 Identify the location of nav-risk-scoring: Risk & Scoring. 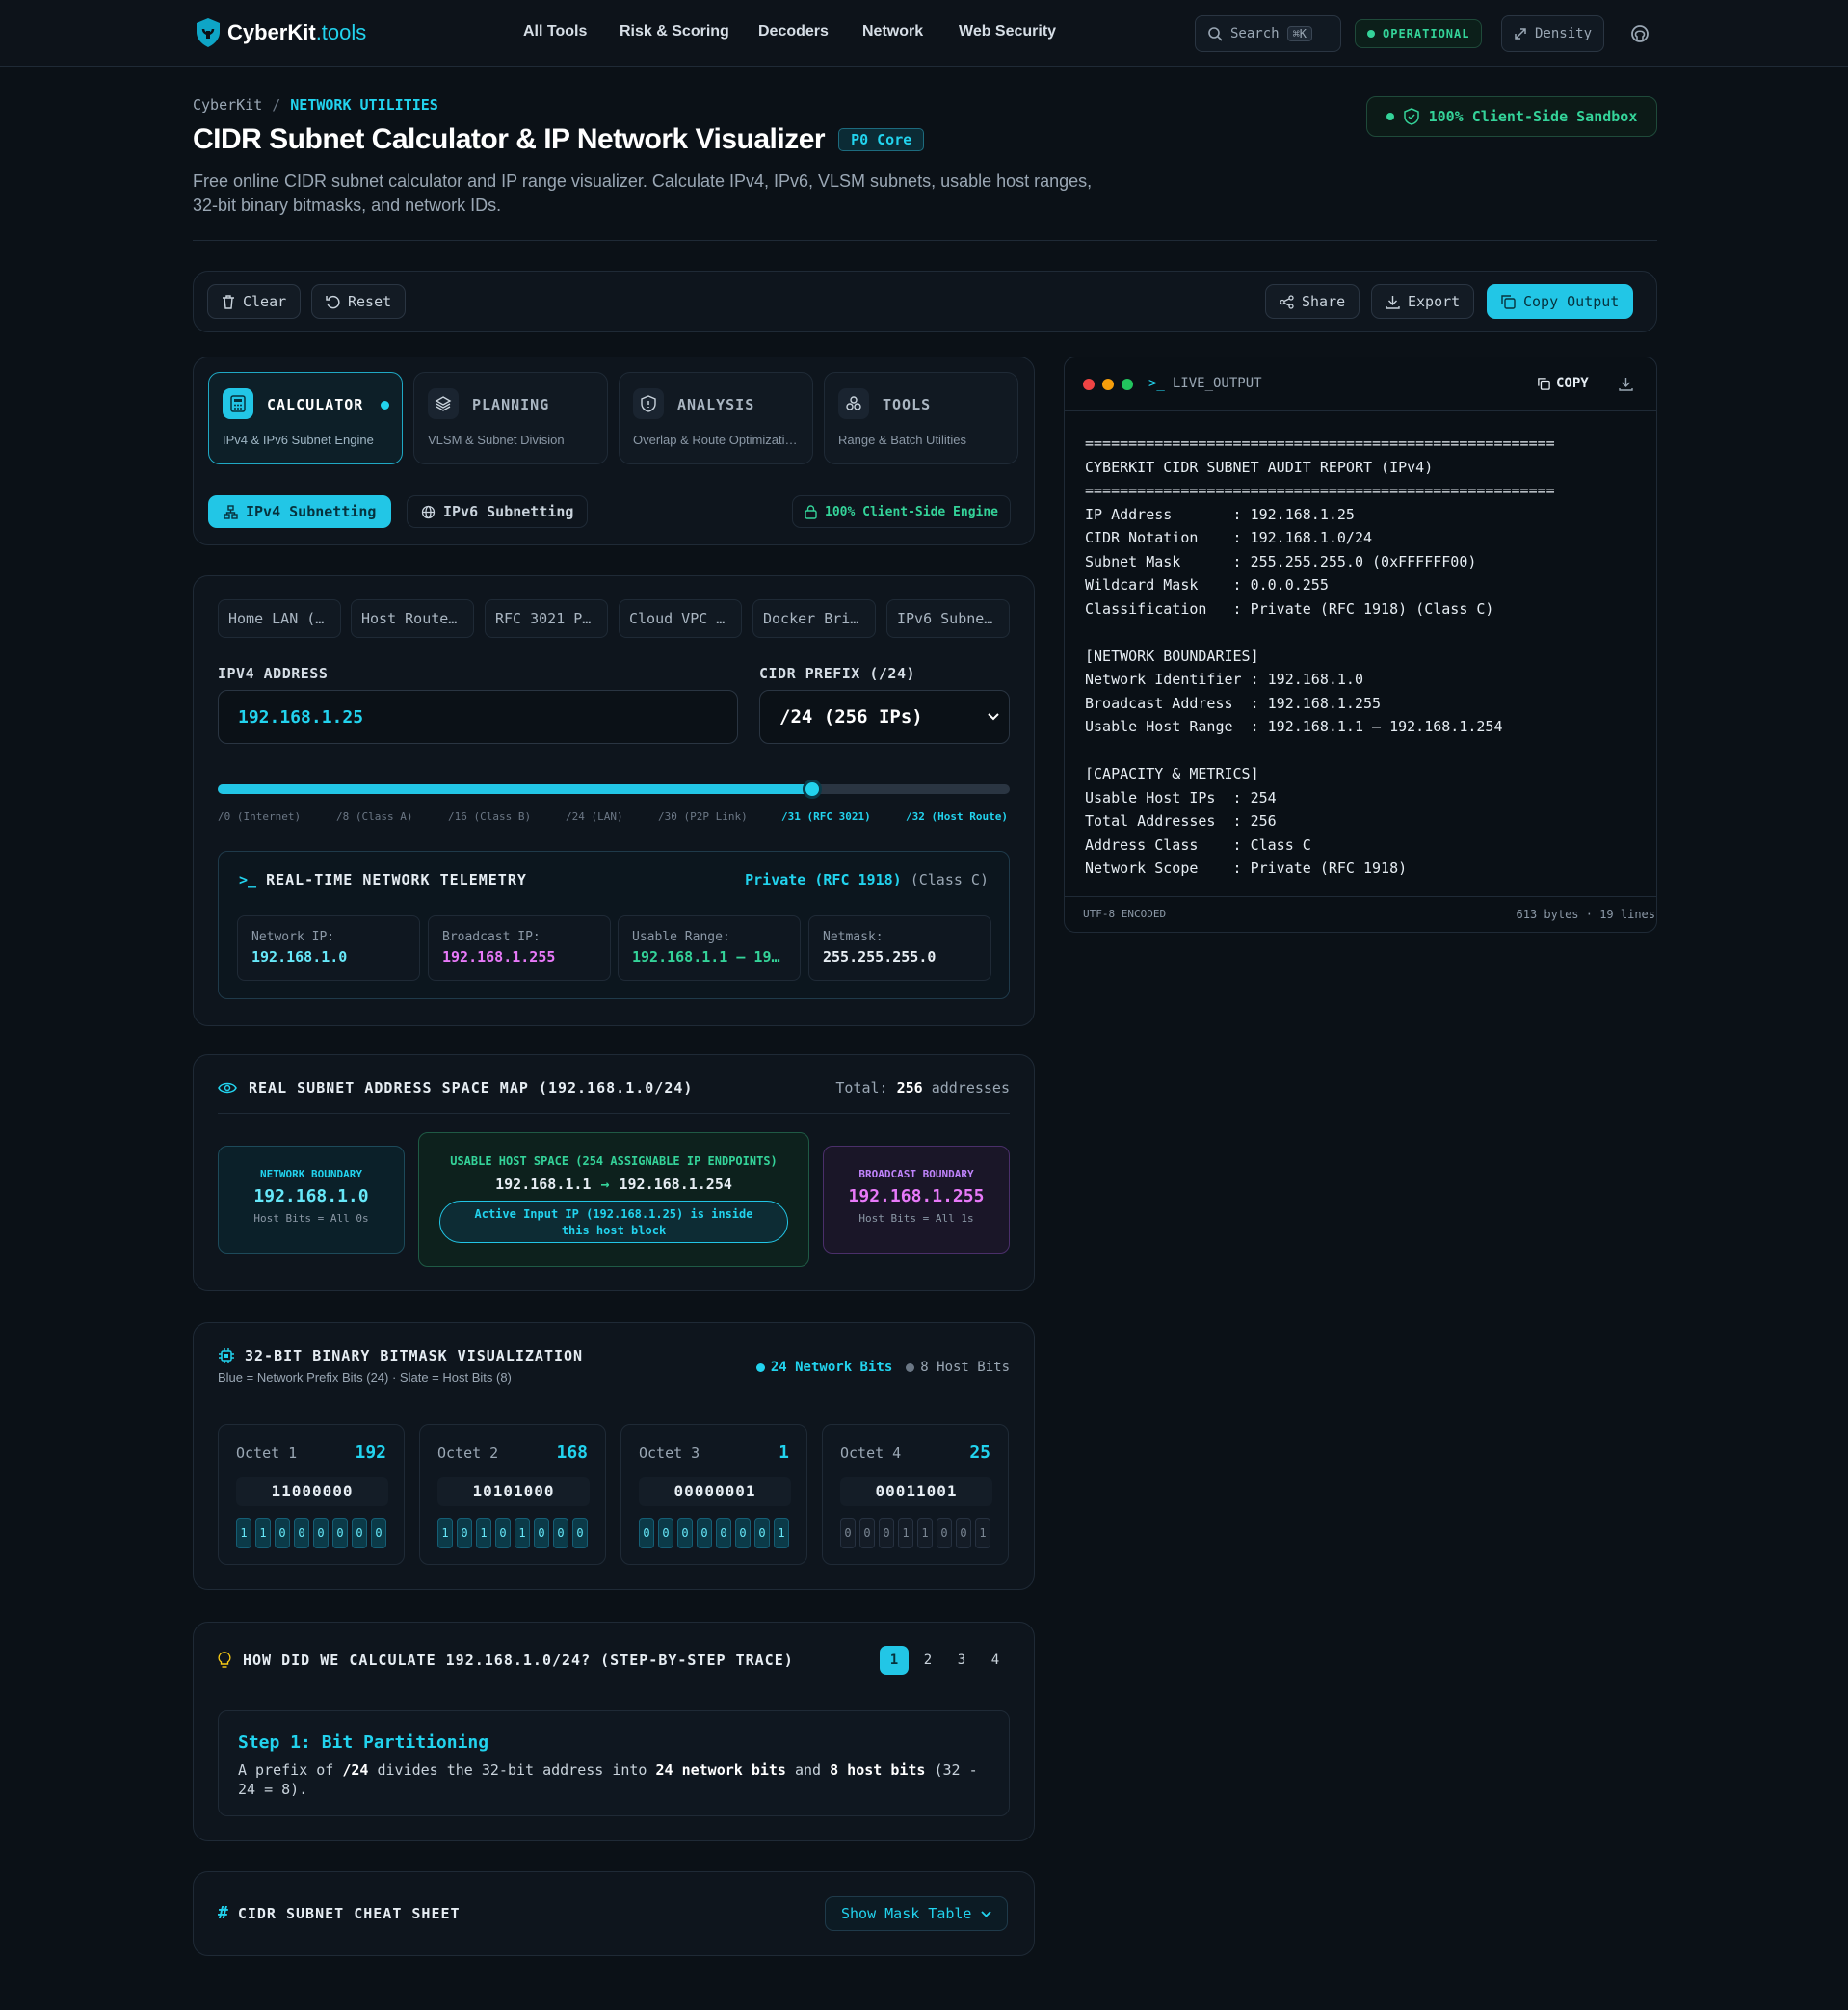
(674, 32).